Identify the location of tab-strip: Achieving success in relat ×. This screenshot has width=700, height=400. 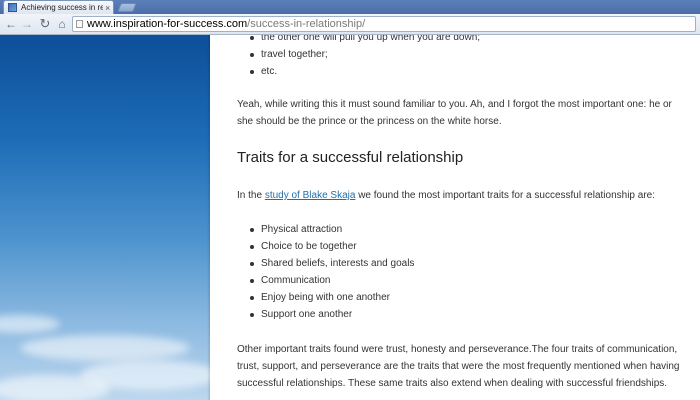
(350, 7).